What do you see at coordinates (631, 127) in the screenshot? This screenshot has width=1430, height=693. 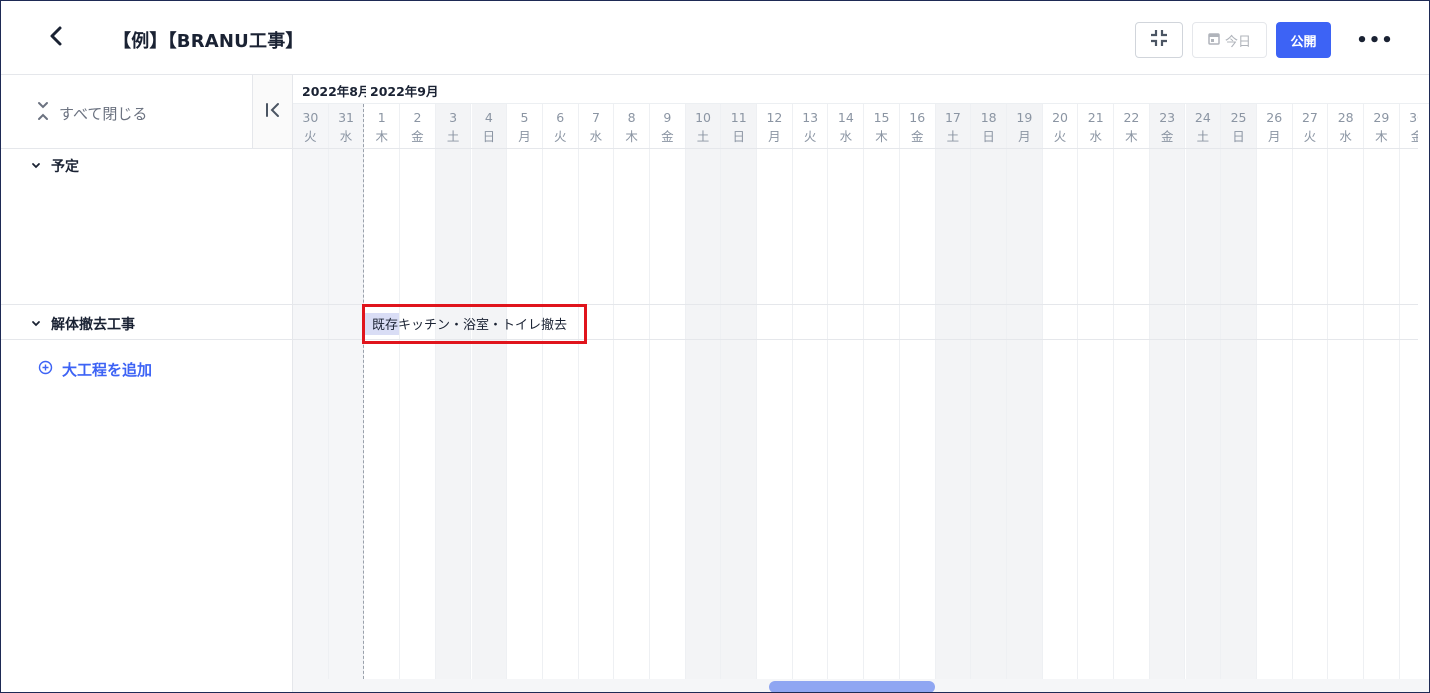 I see `day-header: 8木` at bounding box center [631, 127].